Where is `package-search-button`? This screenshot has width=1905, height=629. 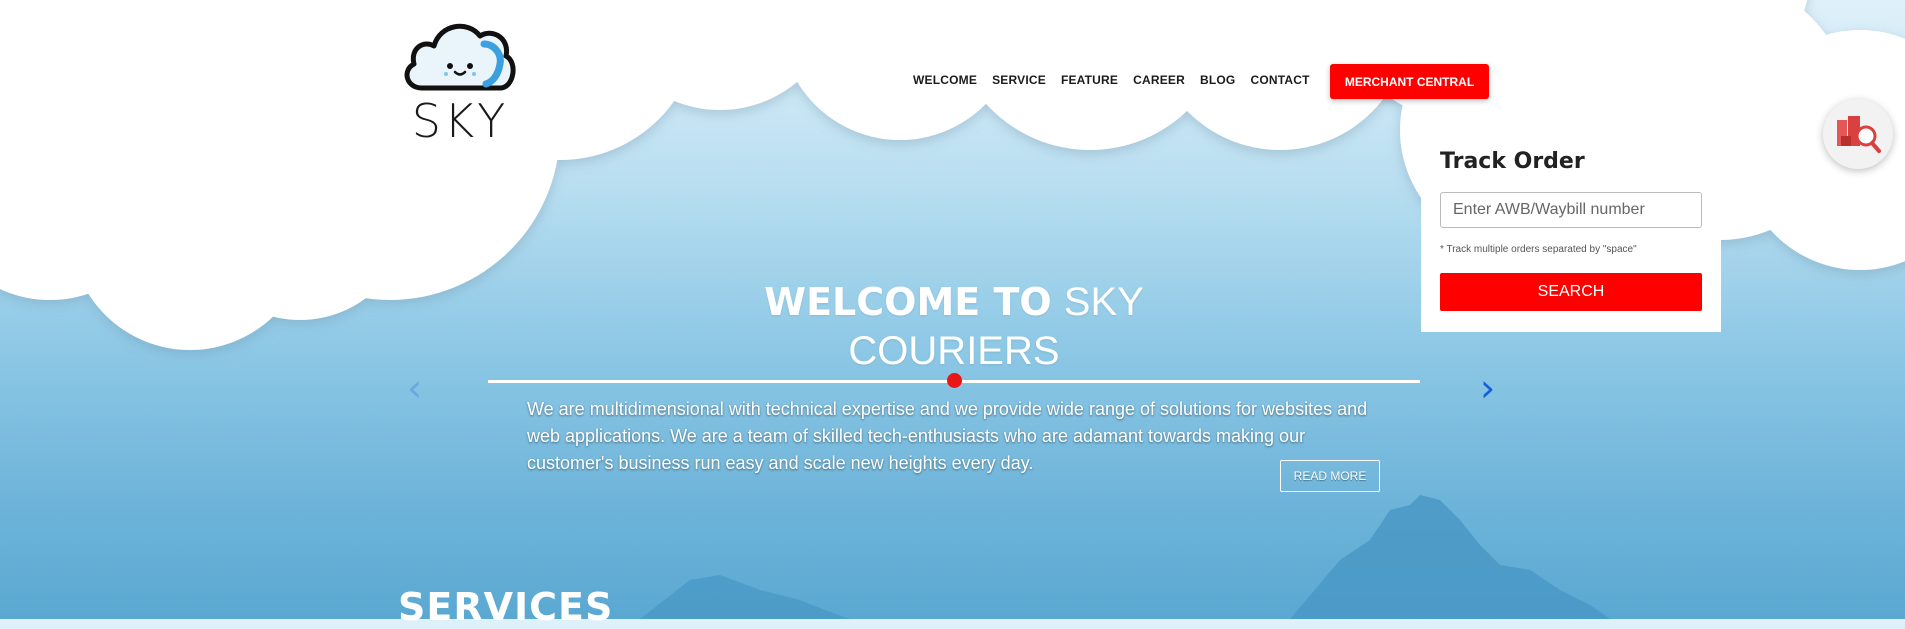
package-search-button is located at coordinates (1858, 134).